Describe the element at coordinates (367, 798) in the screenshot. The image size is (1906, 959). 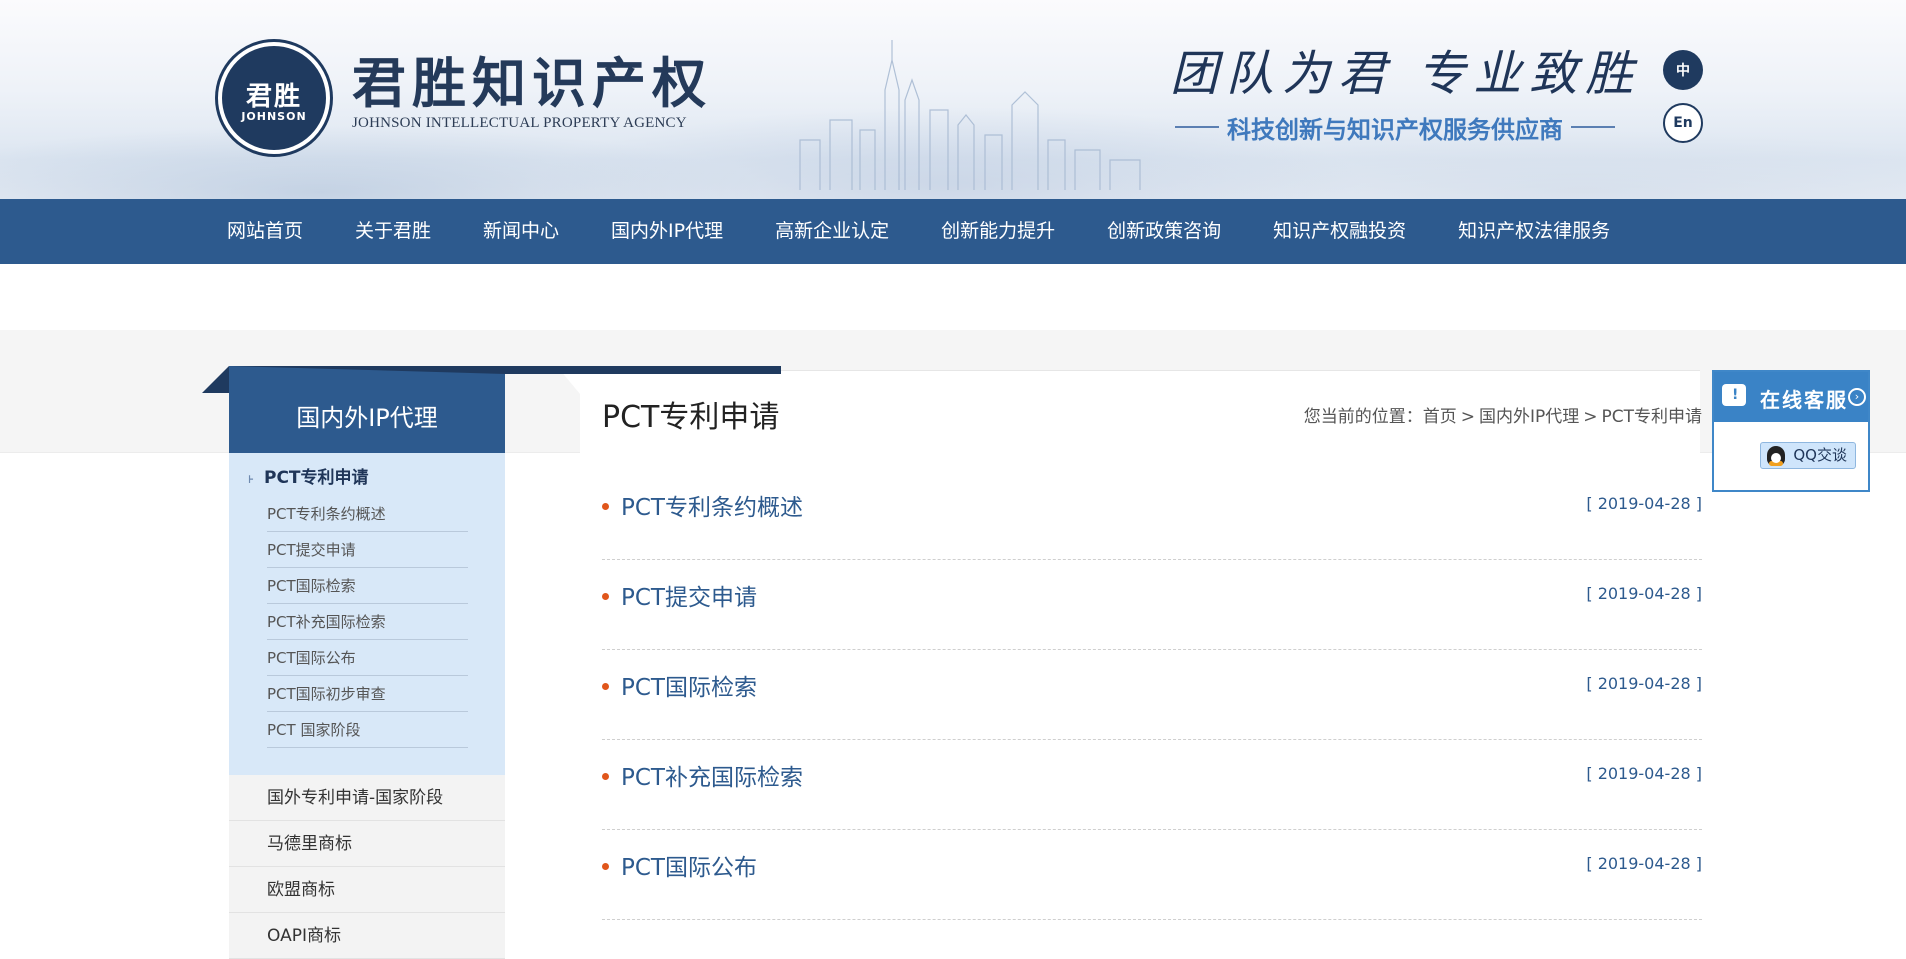
I see `sidebar-item: 国外专利申请-国家阶段` at that location.